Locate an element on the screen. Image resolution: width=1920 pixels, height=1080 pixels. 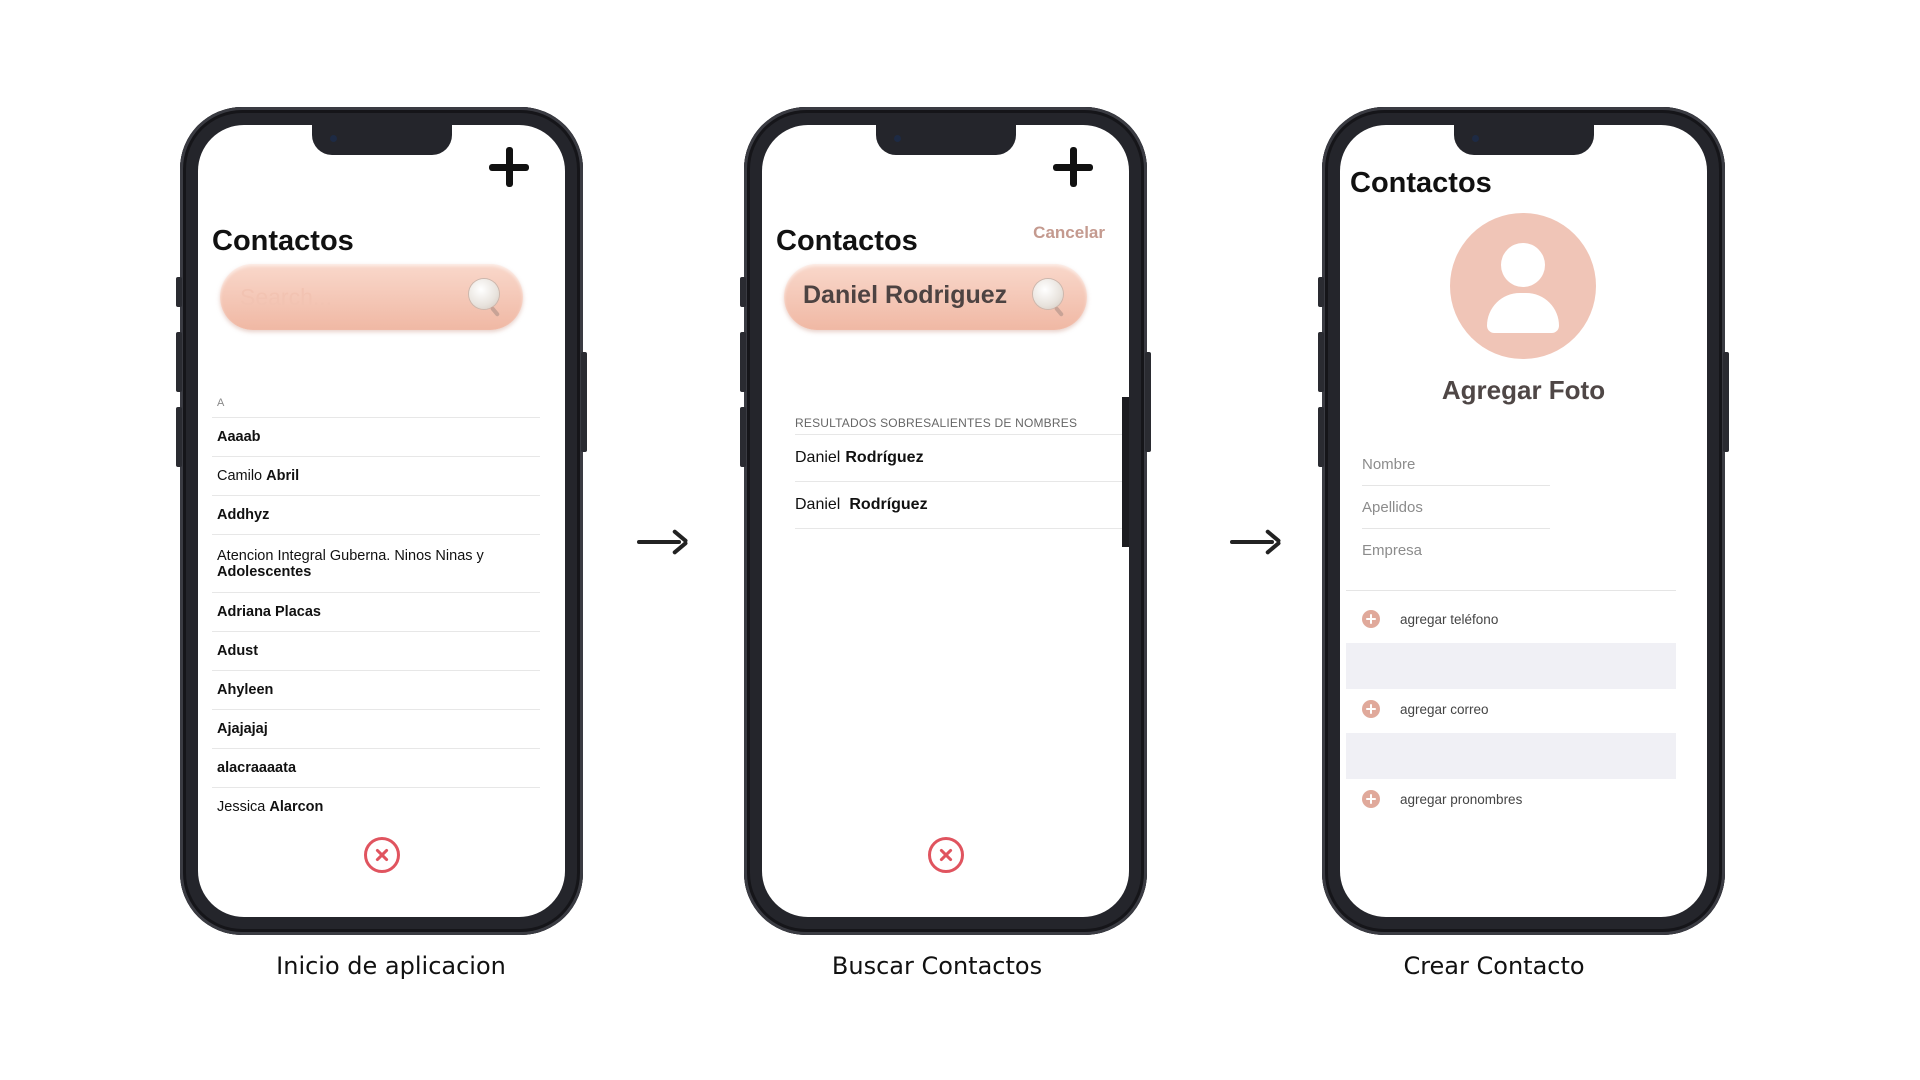
last-name: Adolescentes is located at coordinates (264, 571).